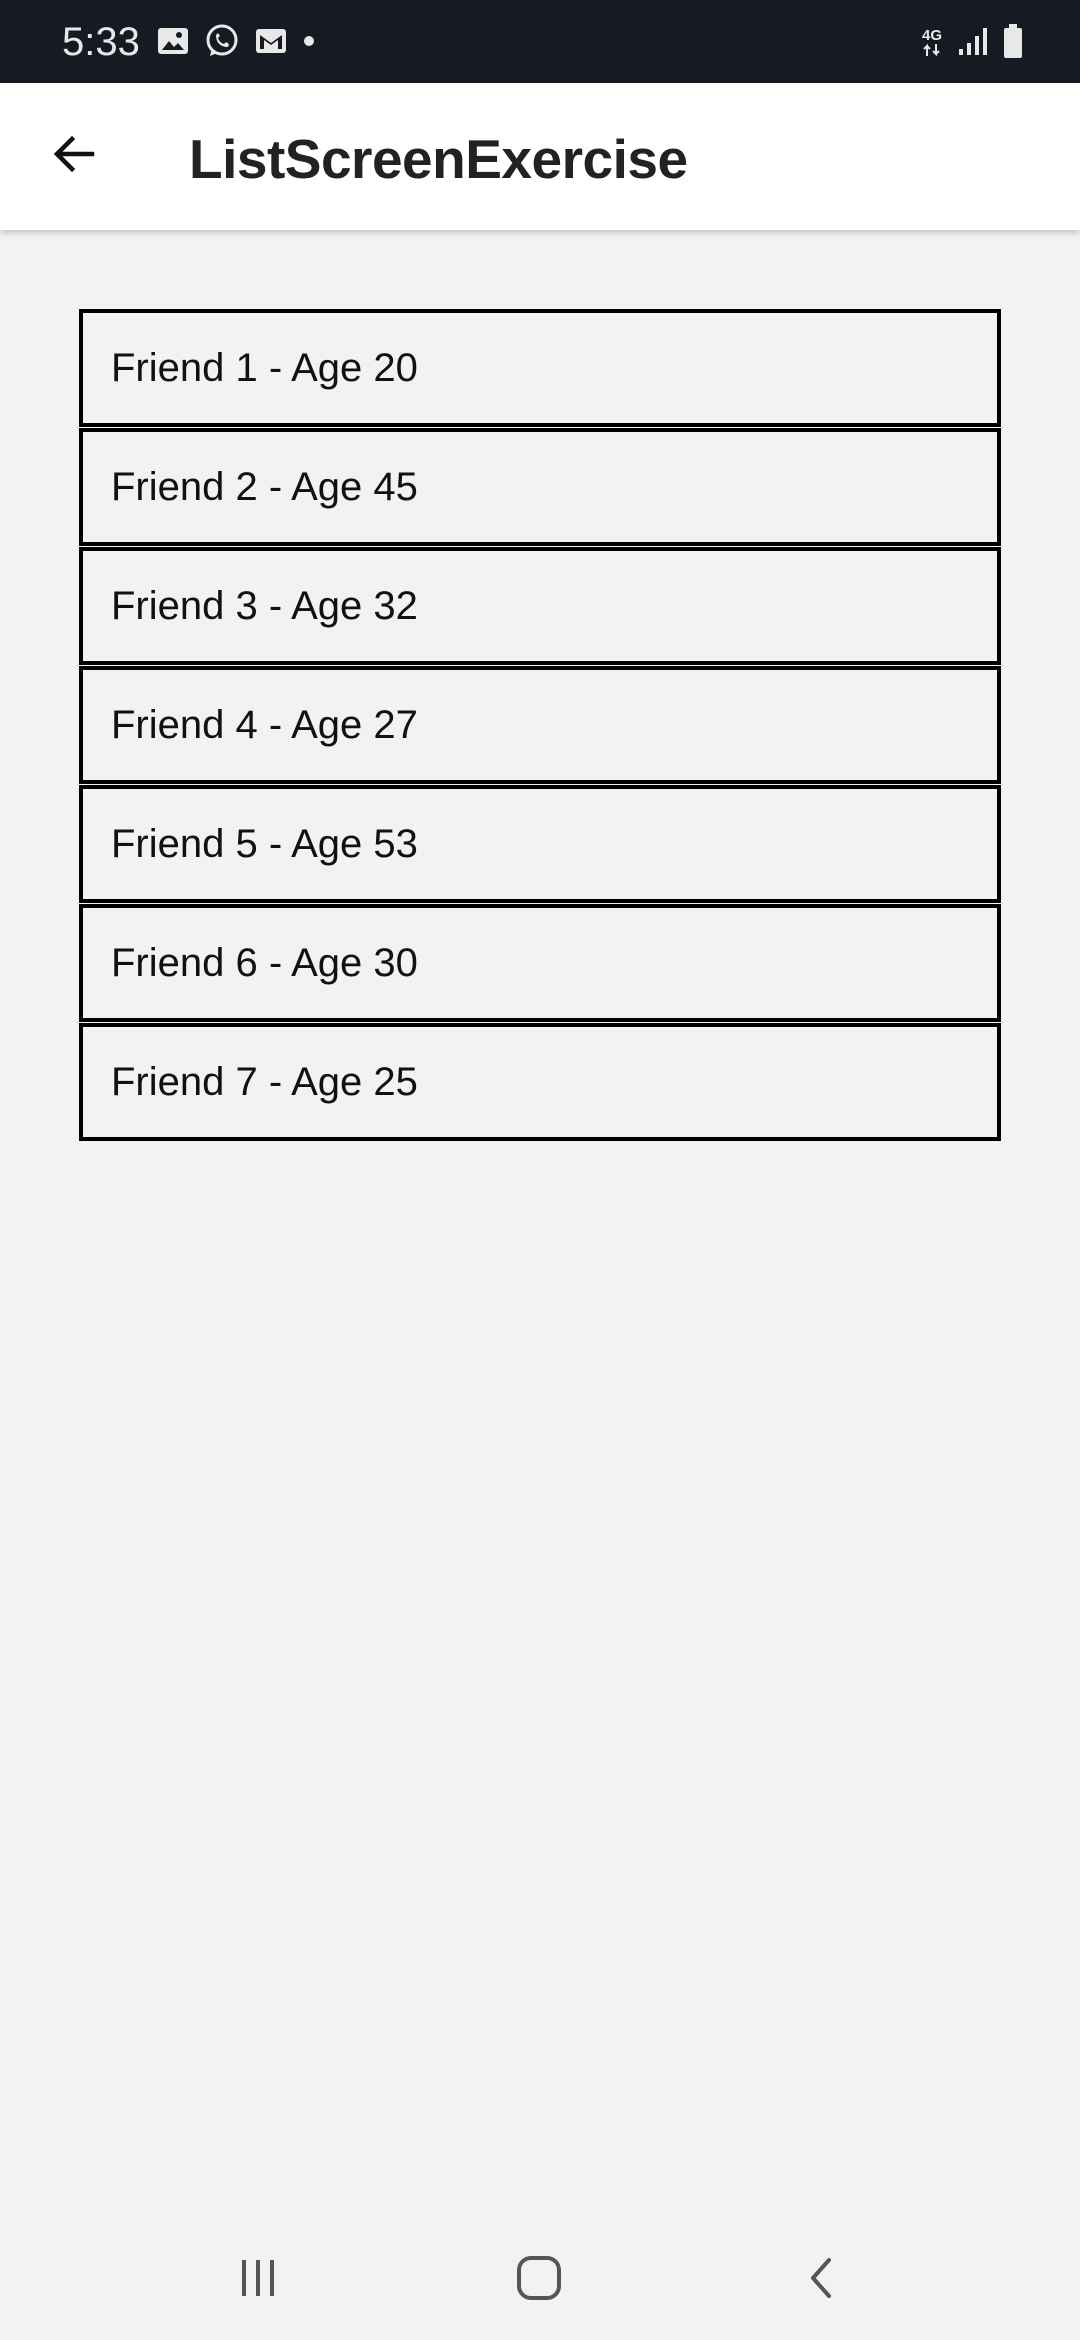 This screenshot has height=2340, width=1080. I want to click on friend-list-item: Friend 7 - Age 25, so click(540, 1082).